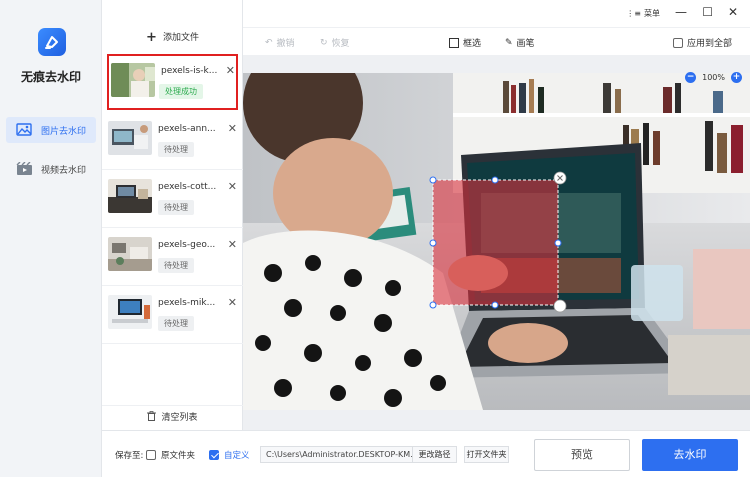 The width and height of the screenshot is (750, 477). I want to click on trash-icon, so click(152, 417).